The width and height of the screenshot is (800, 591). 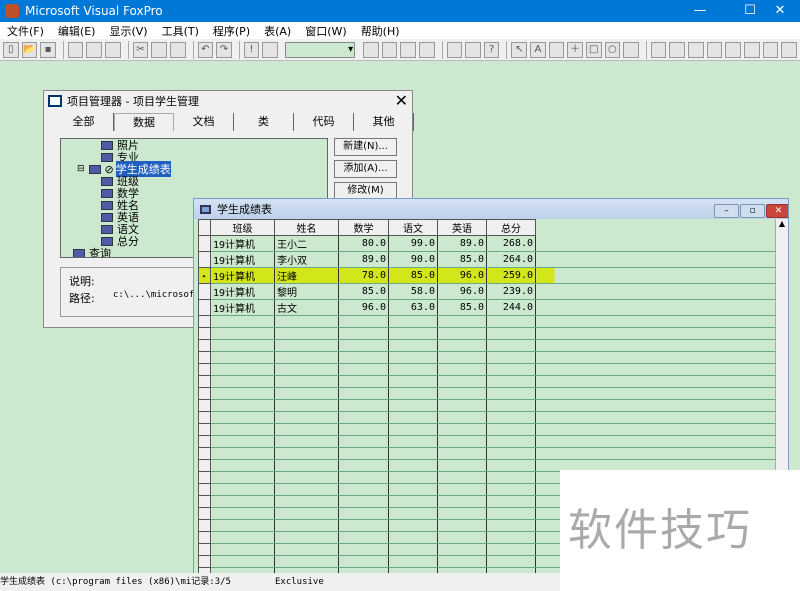 What do you see at coordinates (575, 49) in the screenshot?
I see `line-icon: ＋` at bounding box center [575, 49].